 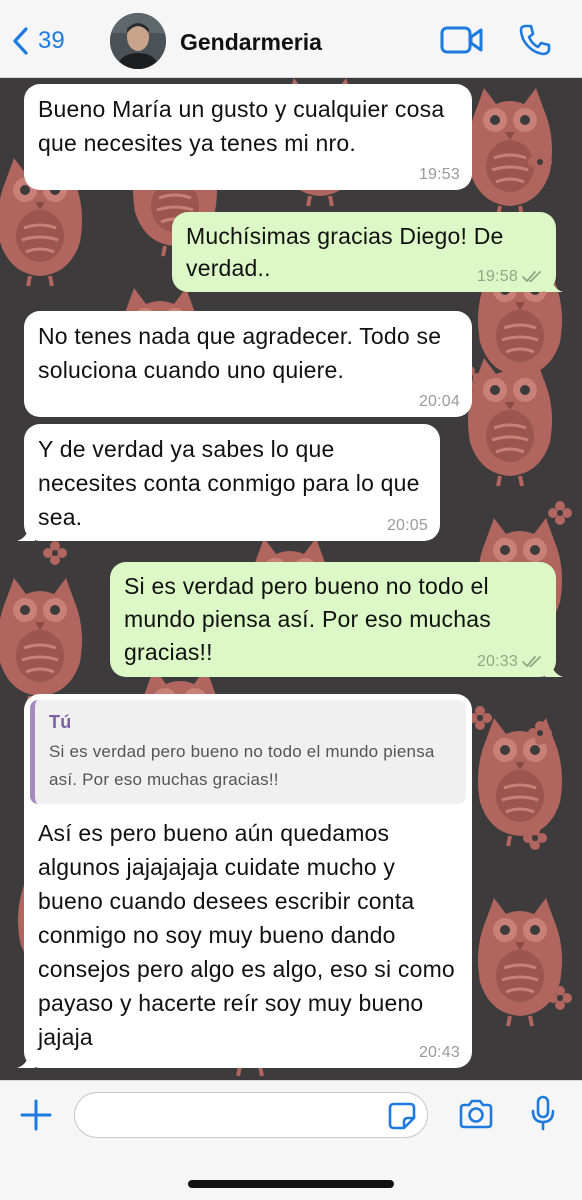 I want to click on video-camera-icon, so click(x=461, y=40).